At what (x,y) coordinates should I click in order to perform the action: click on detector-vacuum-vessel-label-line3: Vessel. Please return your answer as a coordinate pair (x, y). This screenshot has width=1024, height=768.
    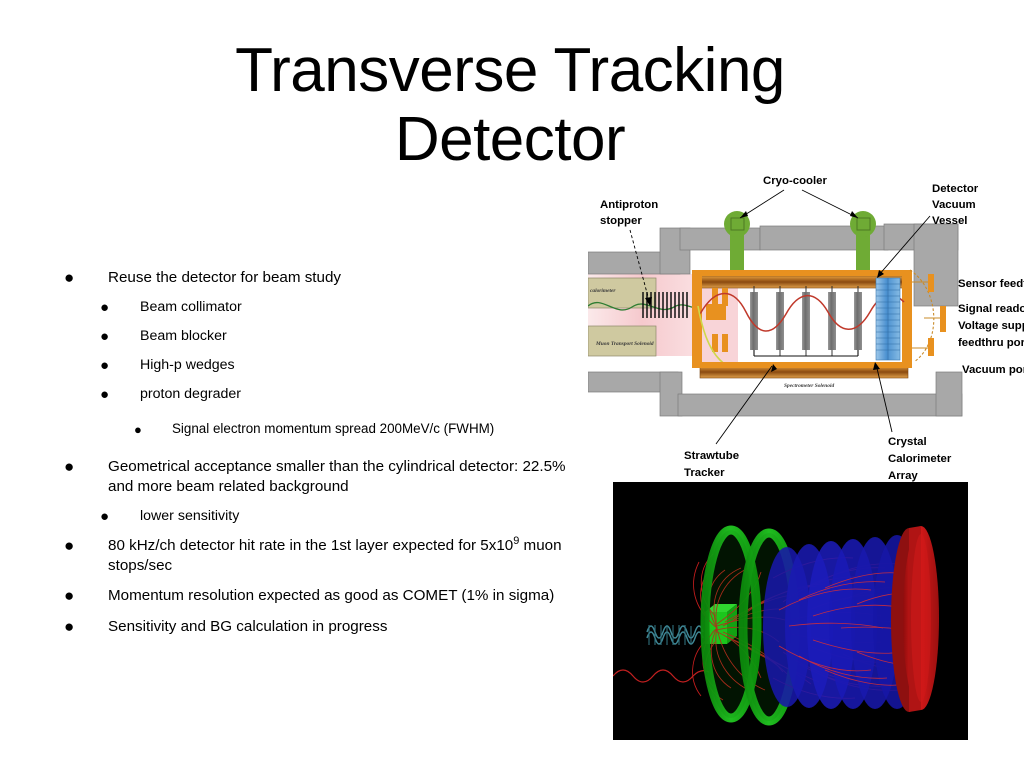
    Looking at the image, I should click on (949, 221).